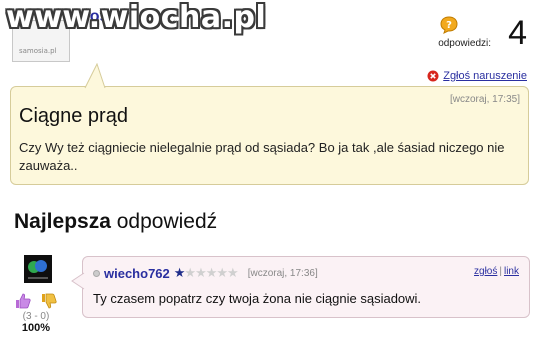 Image resolution: width=539 pixels, height=361 pixels. What do you see at coordinates (485, 76) in the screenshot?
I see `report-violation-label: Zgłoś naruszenie` at bounding box center [485, 76].